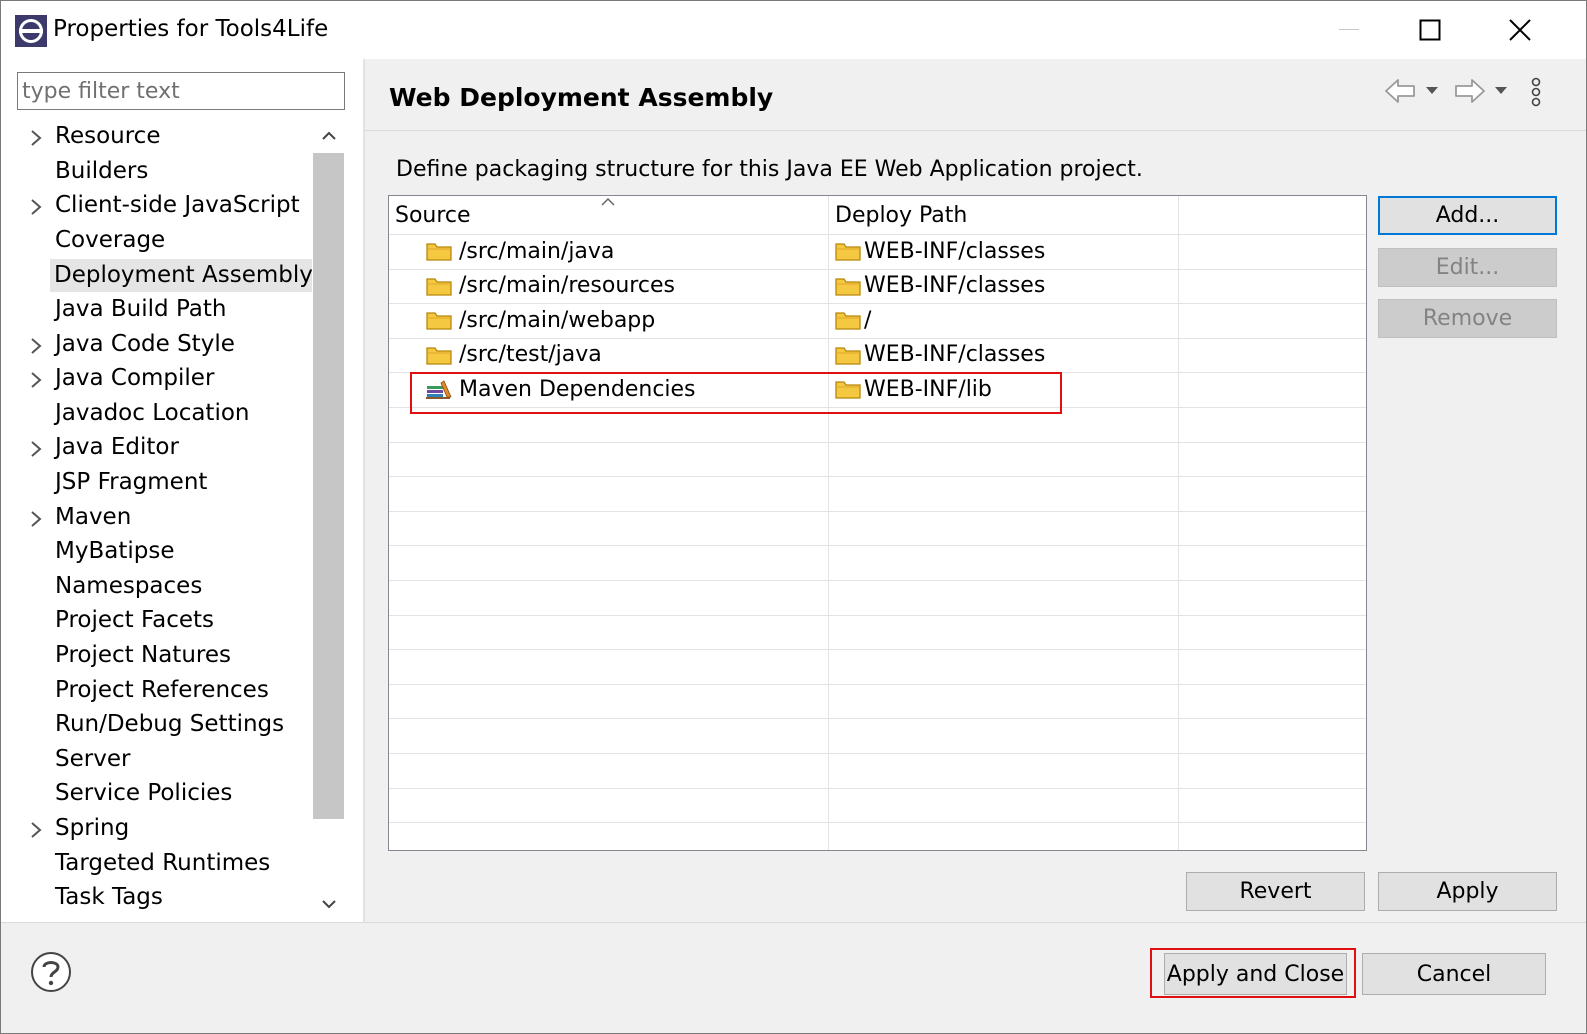 This screenshot has width=1587, height=1034. Describe the element at coordinates (156, 415) in the screenshot. I see `tree-item: Javadoc Location` at that location.